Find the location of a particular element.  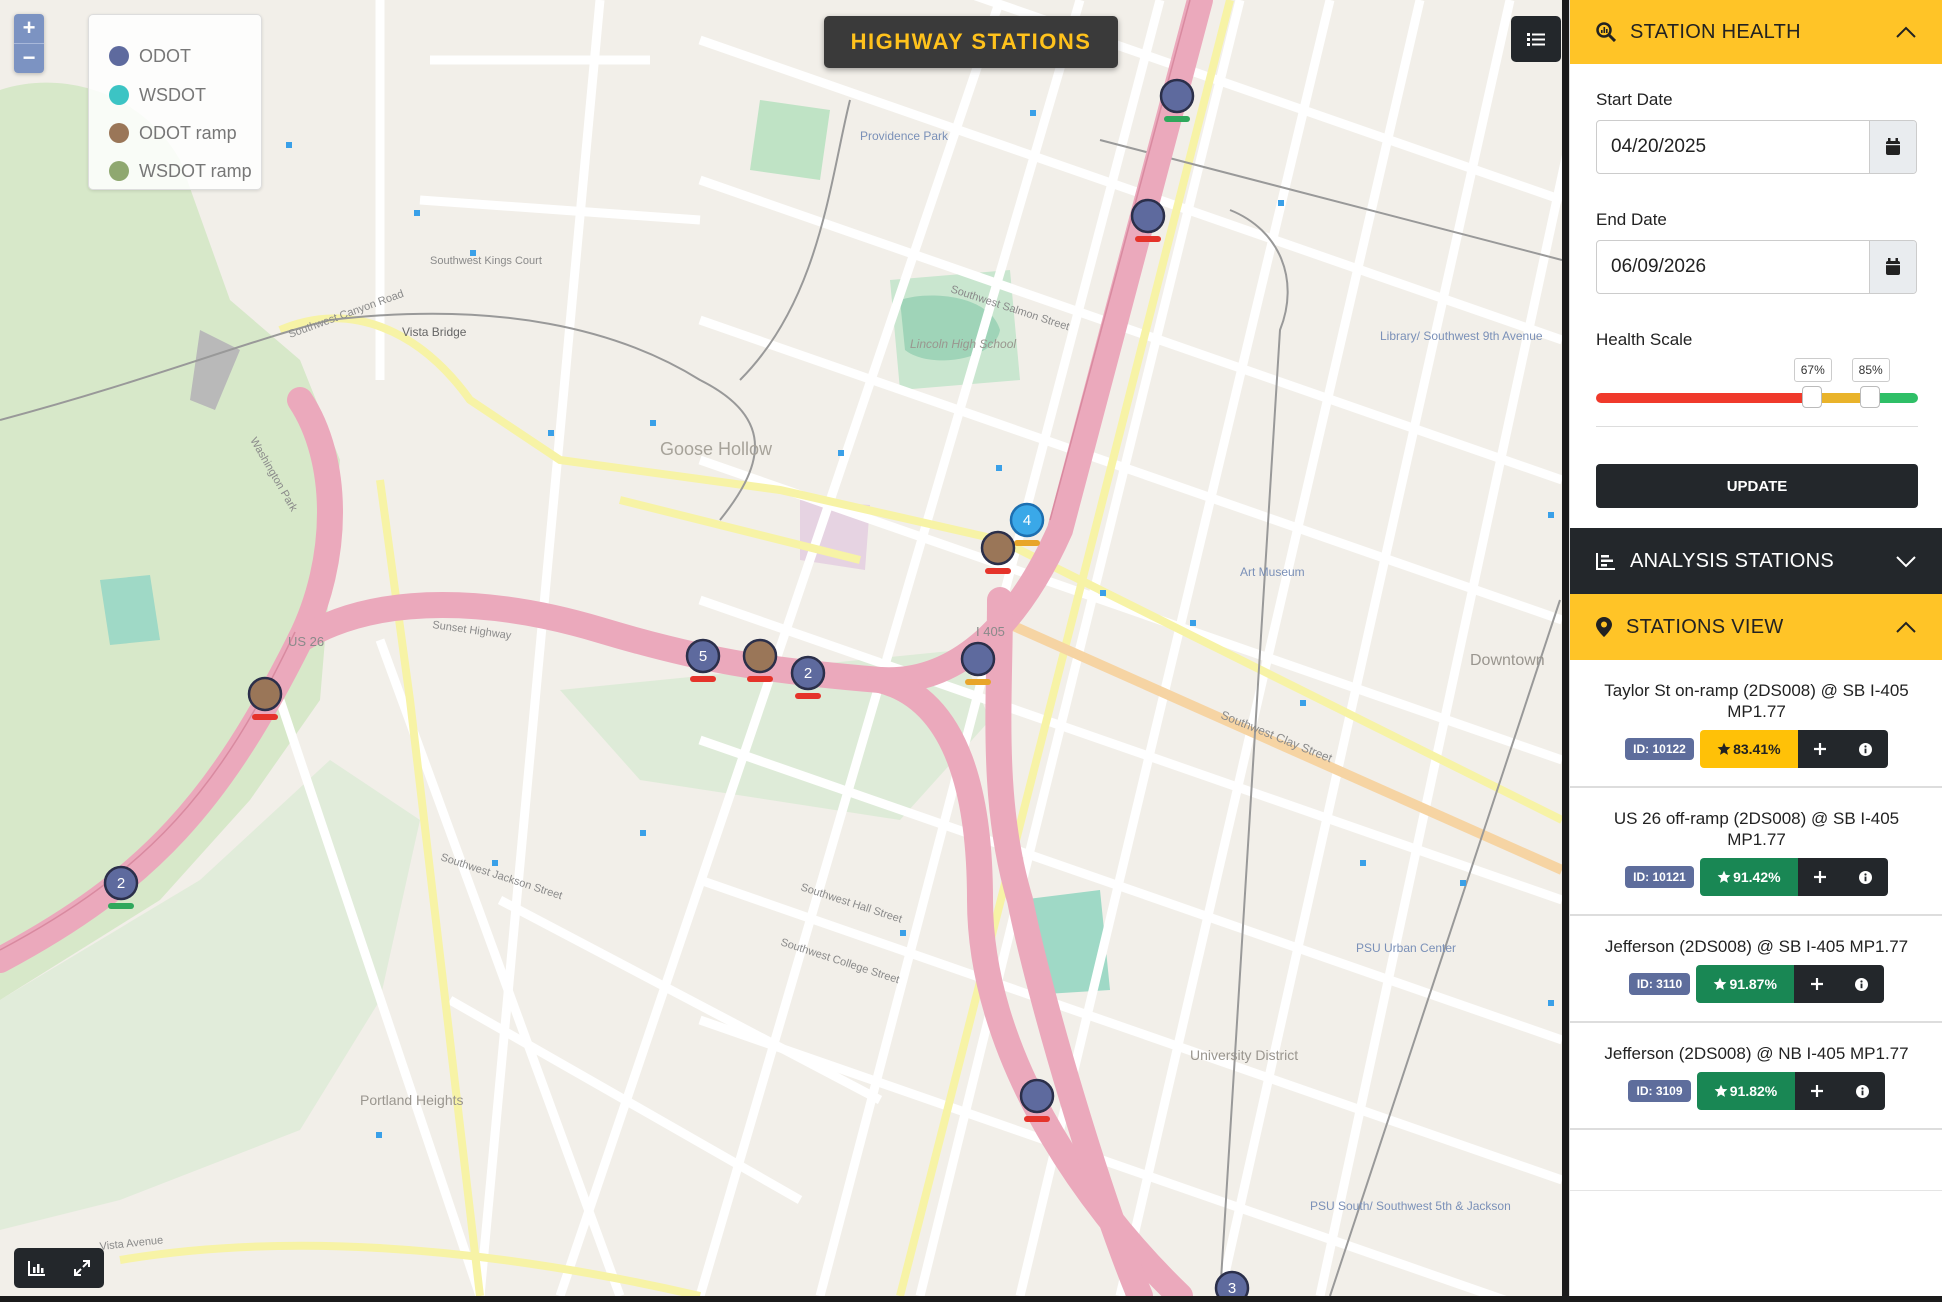

start-date-value: 04/20/2025 is located at coordinates (1733, 147).